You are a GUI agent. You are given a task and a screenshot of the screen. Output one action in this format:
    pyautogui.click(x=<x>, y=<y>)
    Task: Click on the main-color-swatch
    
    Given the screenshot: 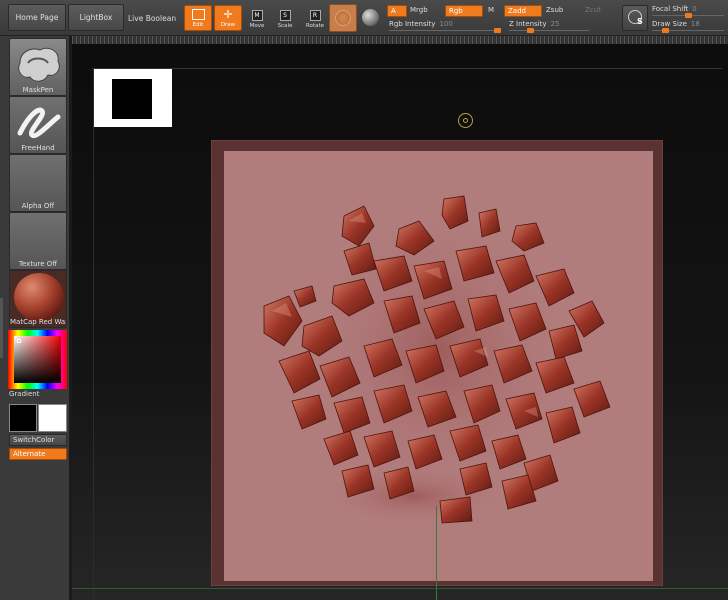 What is the action you would take?
    pyautogui.click(x=23, y=418)
    